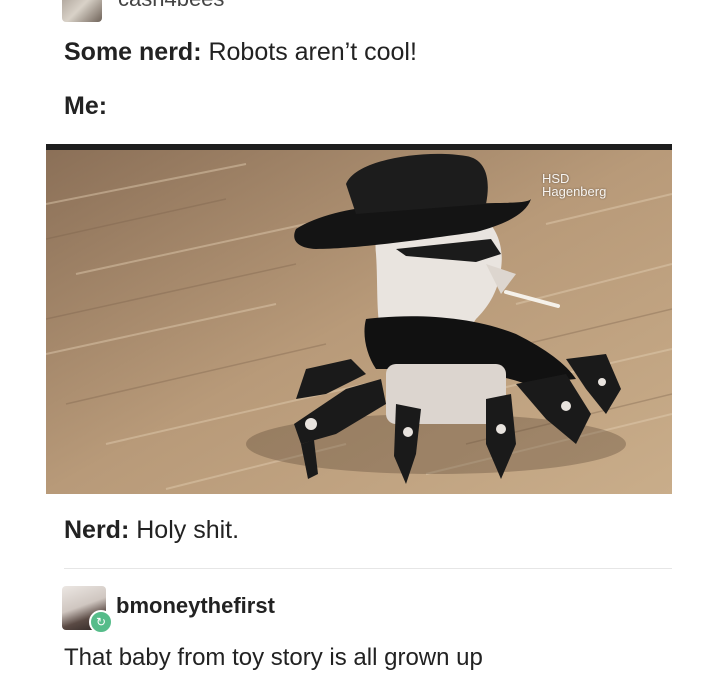  Describe the element at coordinates (97, 530) in the screenshot. I see `speaker-label: Nerd:` at that location.